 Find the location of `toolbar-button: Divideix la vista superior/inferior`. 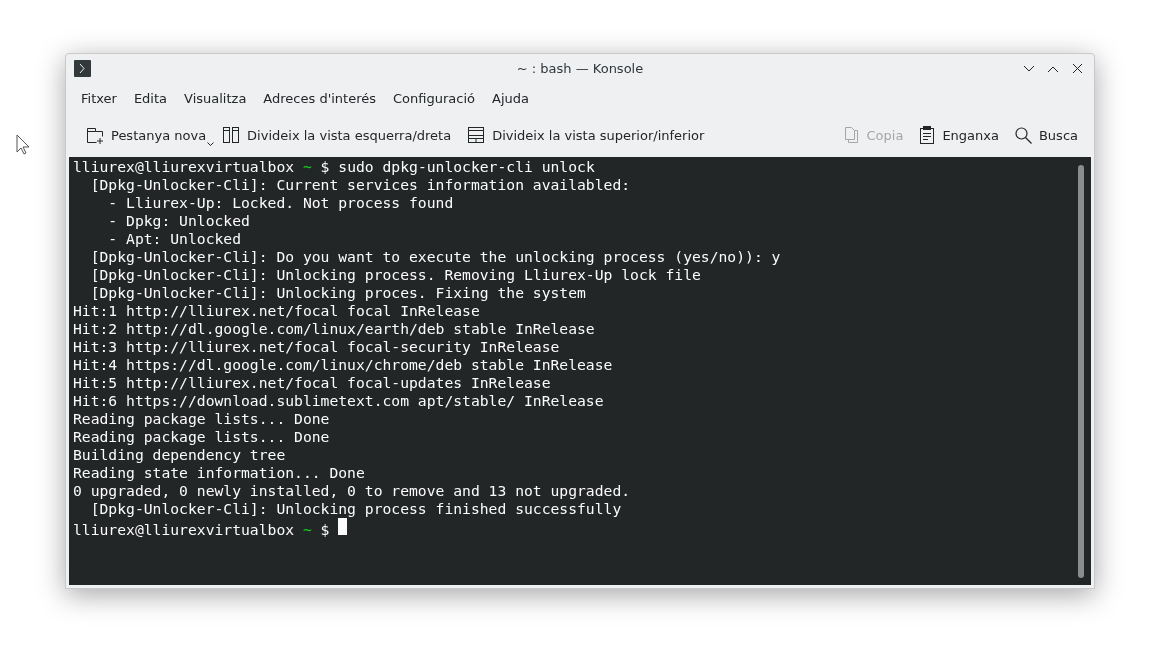

toolbar-button: Divideix la vista superior/inferior is located at coordinates (586, 135).